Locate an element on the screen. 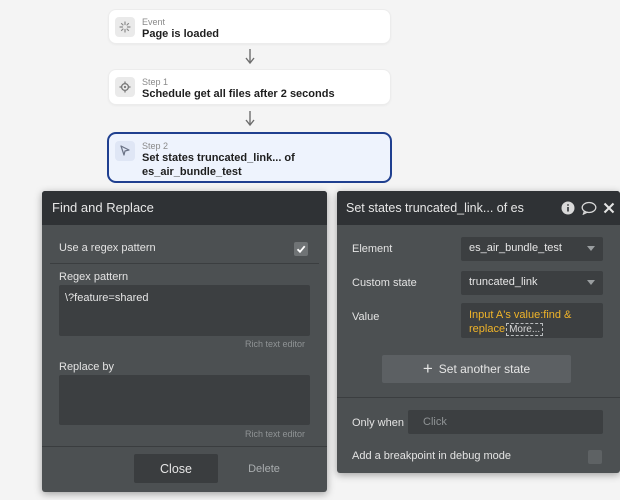 Image resolution: width=620 pixels, height=500 pixels. value-label: Value is located at coordinates (366, 317).